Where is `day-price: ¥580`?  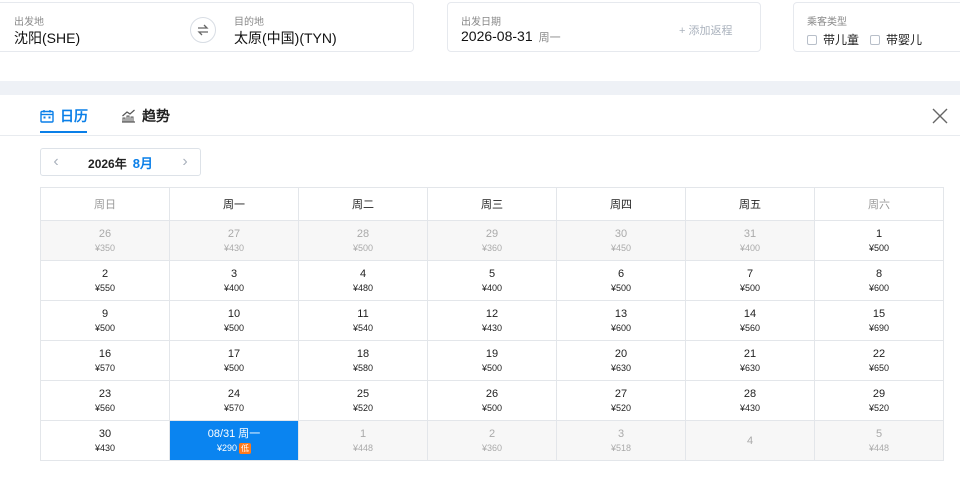 day-price: ¥580 is located at coordinates (363, 368).